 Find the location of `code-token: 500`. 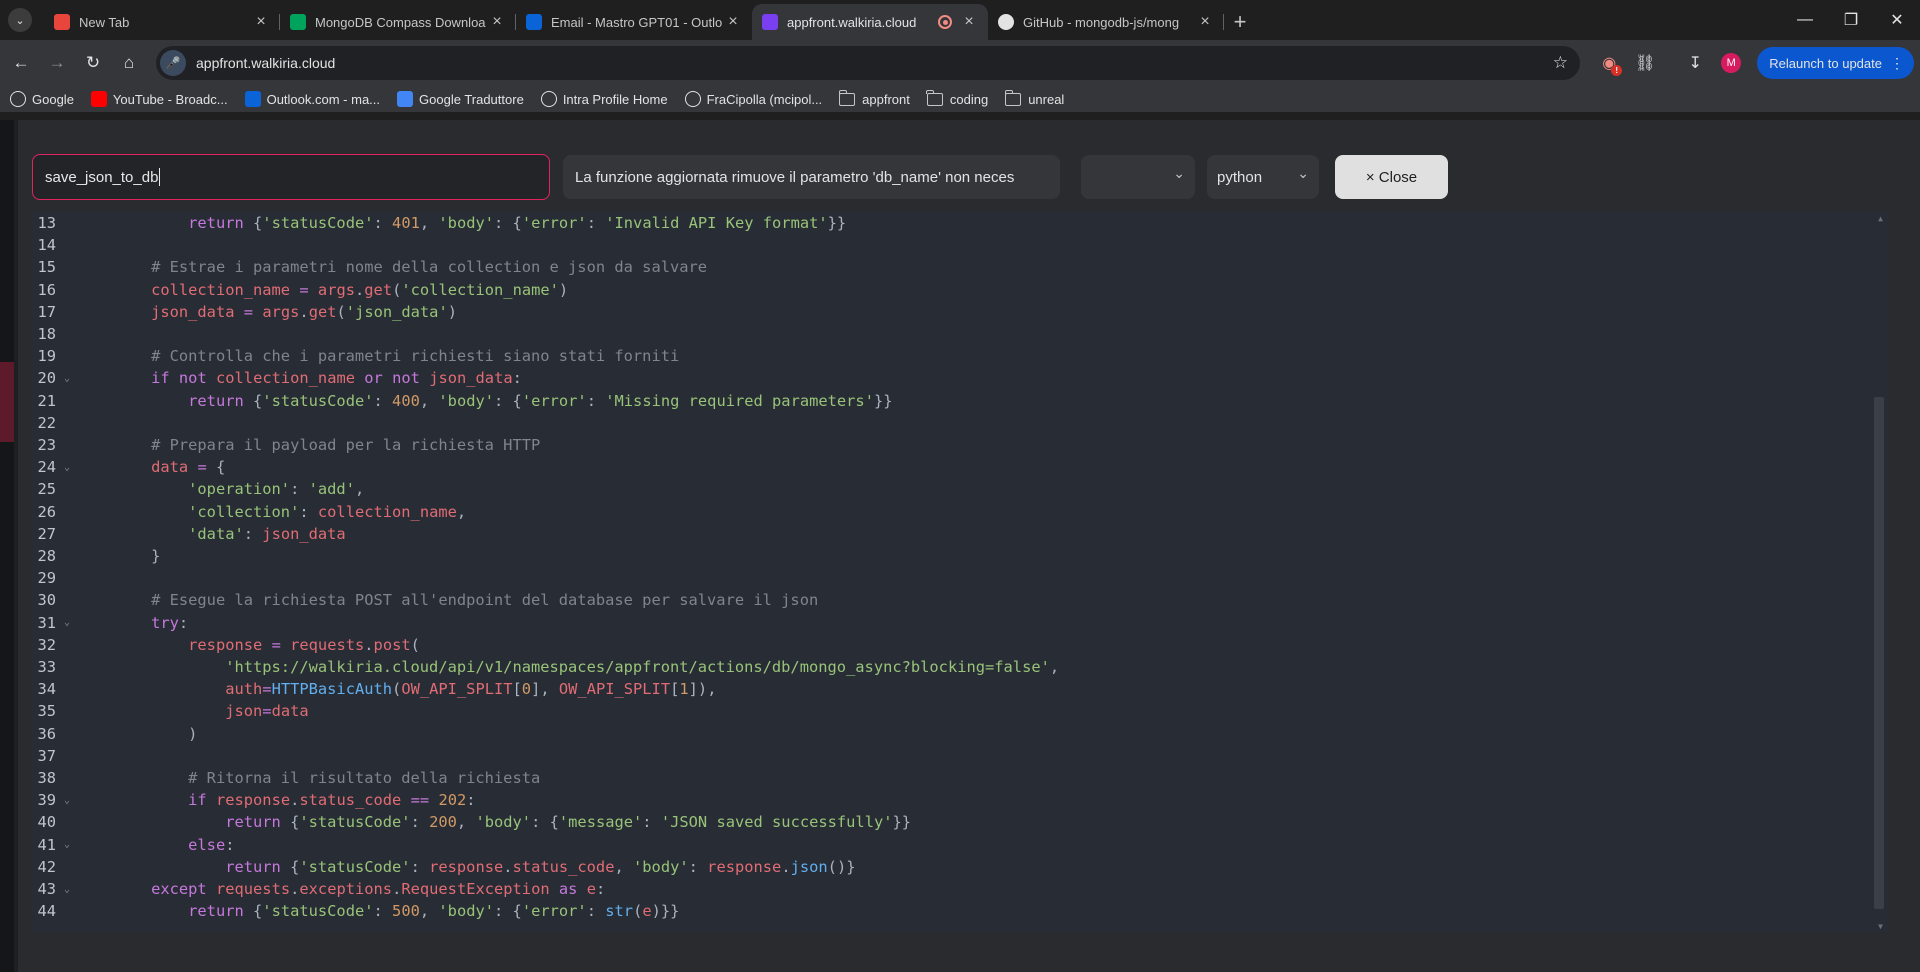

code-token: 500 is located at coordinates (406, 911).